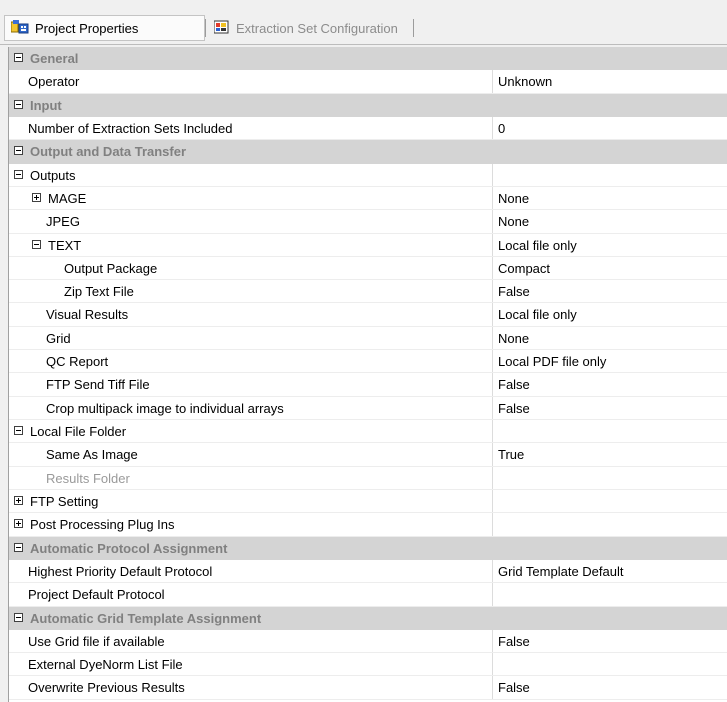 The image size is (727, 702). I want to click on property-row: Zip Text File False, so click(368, 292).